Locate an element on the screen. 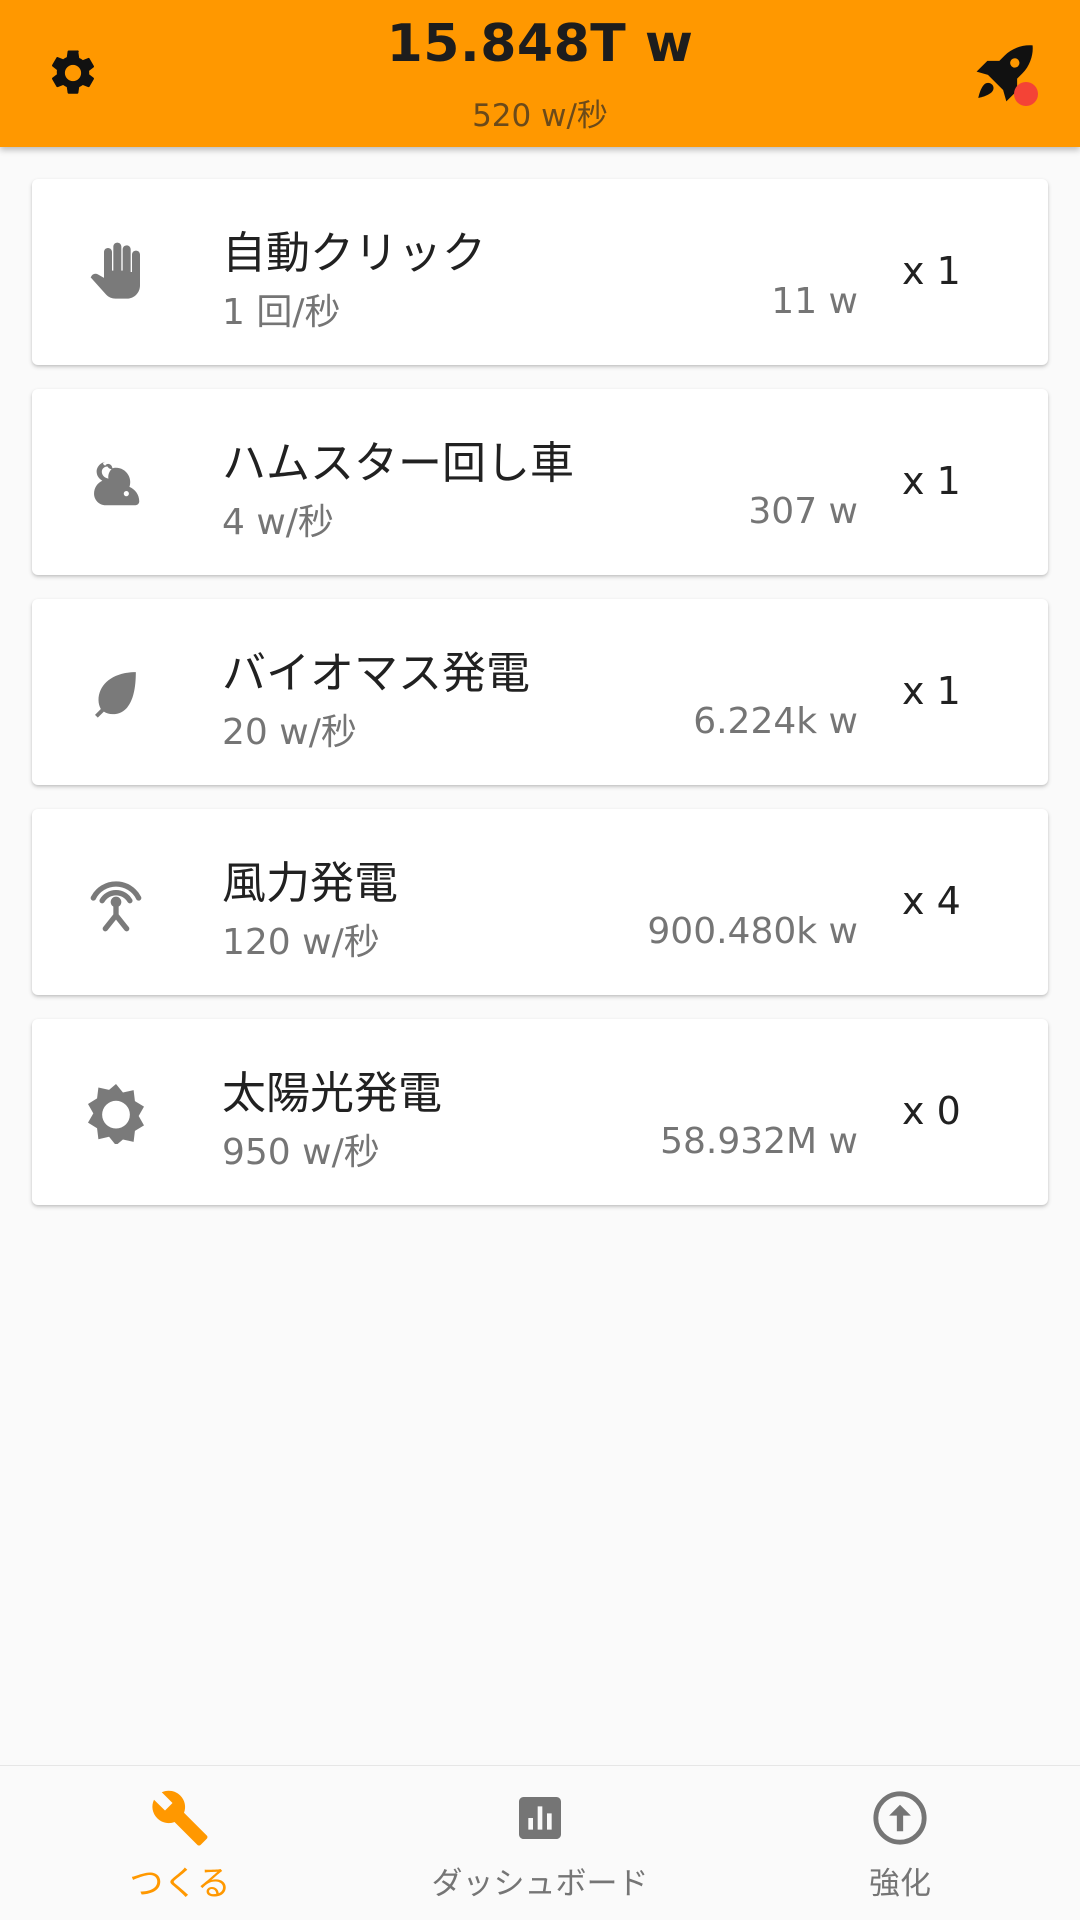 Image resolution: width=1080 pixels, height=1920 pixels. energy-rate: 520 w/秒 is located at coordinates (540, 116).